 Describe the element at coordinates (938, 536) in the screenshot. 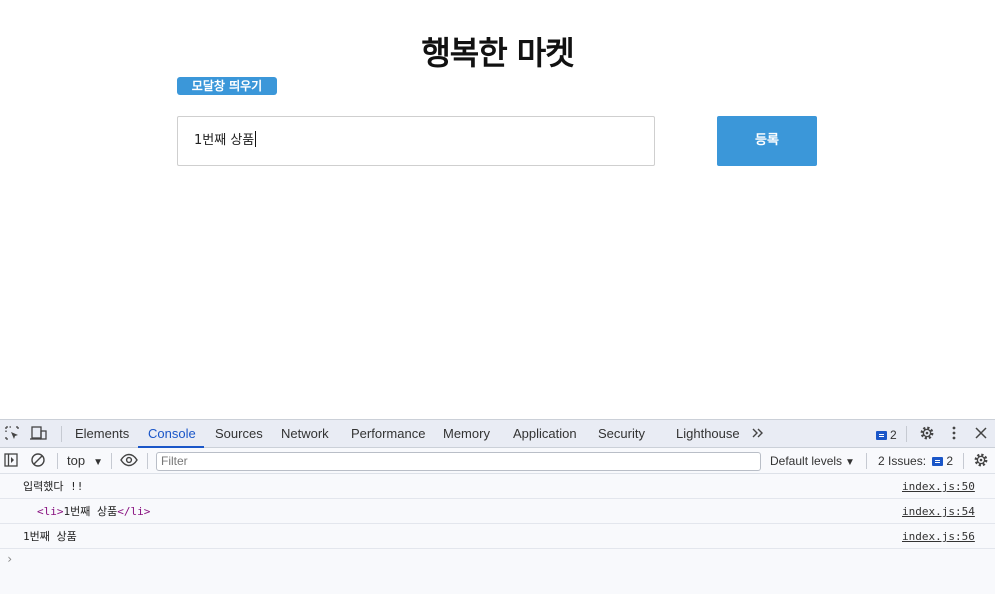

I see `log-source-link: index.js:56` at that location.